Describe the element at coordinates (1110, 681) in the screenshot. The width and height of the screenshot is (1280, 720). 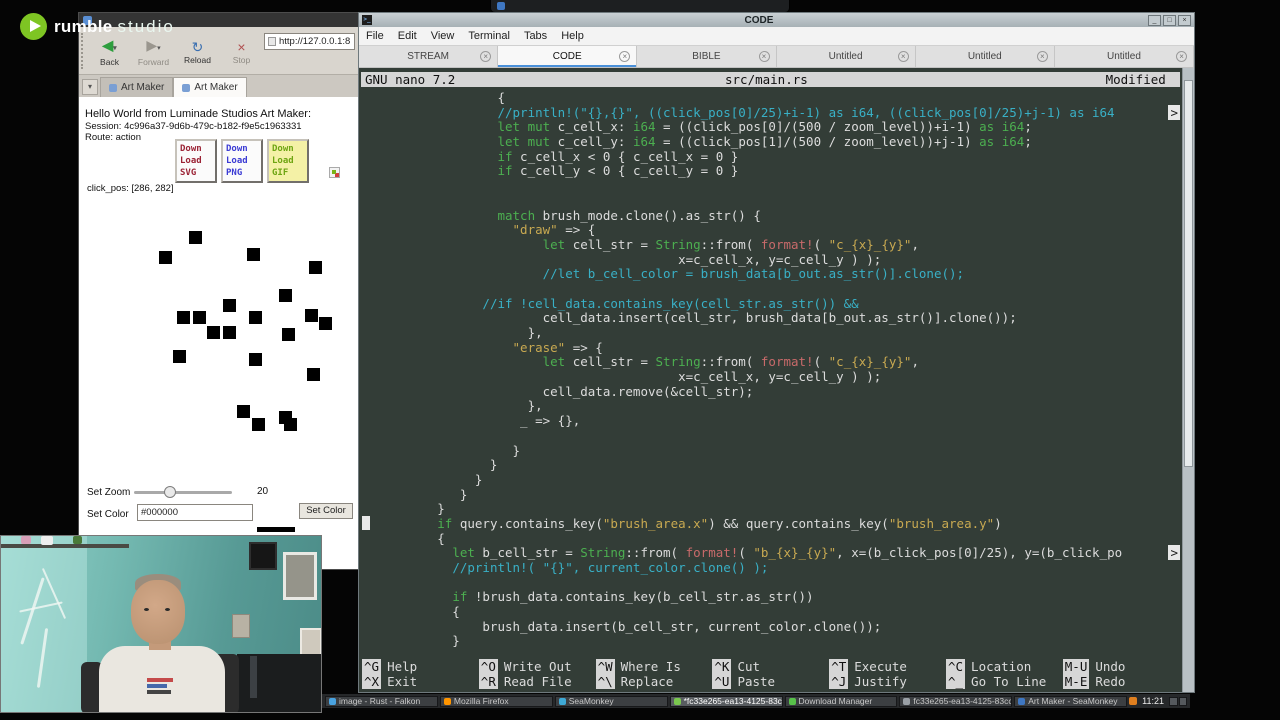
I see `shortcut-label: Redo` at that location.